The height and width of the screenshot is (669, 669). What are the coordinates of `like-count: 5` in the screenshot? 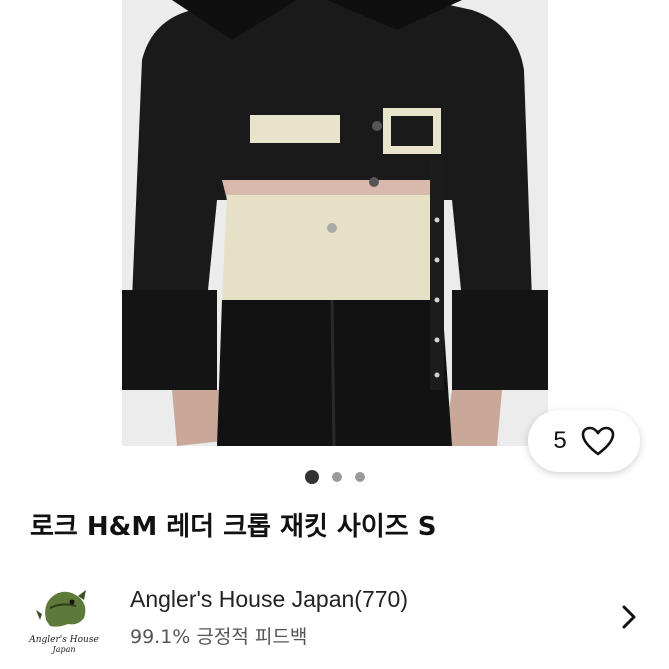 It's located at (560, 440).